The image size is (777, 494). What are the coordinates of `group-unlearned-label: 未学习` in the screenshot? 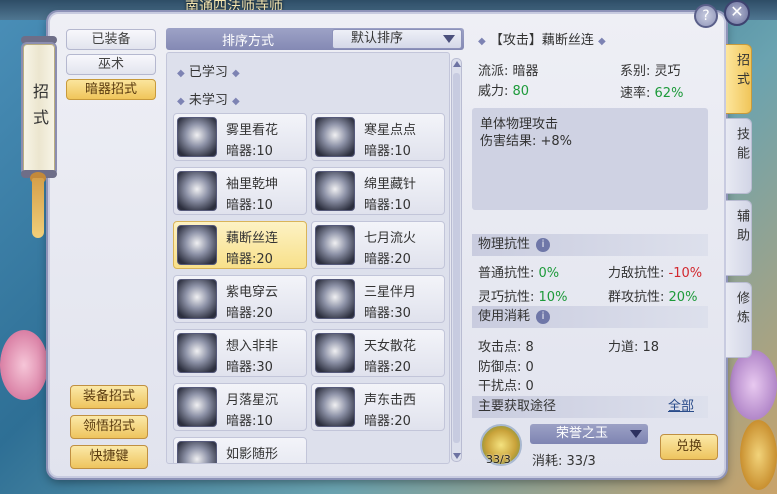 It's located at (208, 100).